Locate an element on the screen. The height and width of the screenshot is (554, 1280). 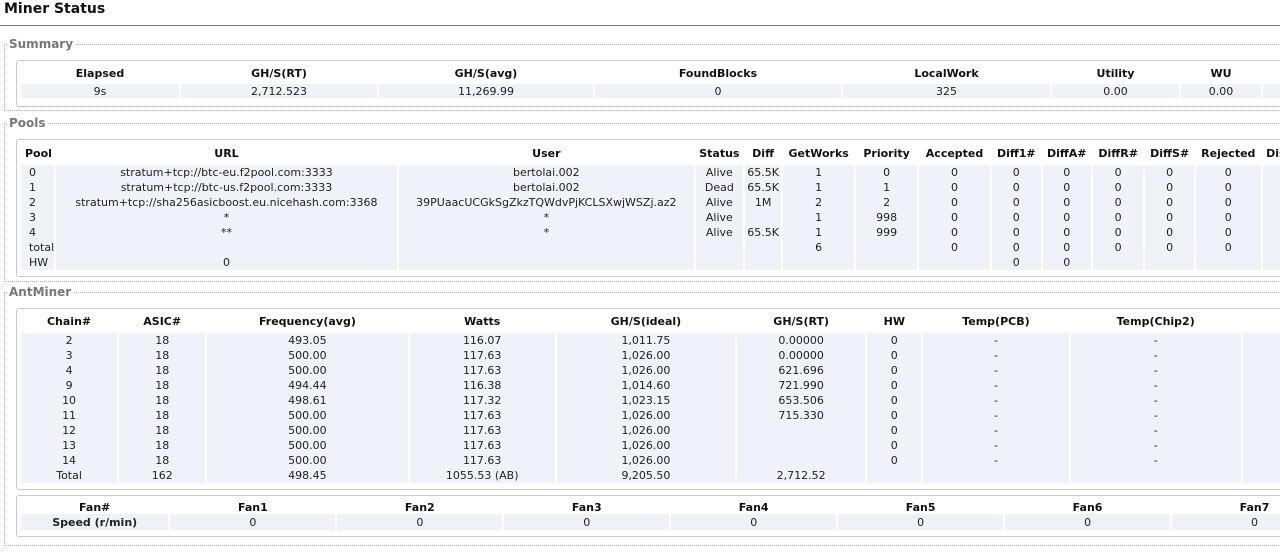
pool-cell-user: * is located at coordinates (546, 217).